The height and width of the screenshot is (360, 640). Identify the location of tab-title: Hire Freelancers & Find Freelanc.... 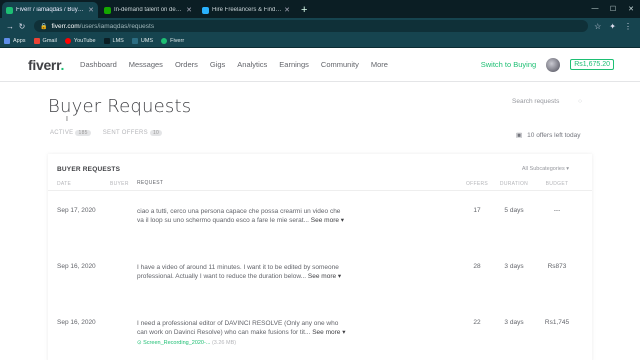
(247, 10).